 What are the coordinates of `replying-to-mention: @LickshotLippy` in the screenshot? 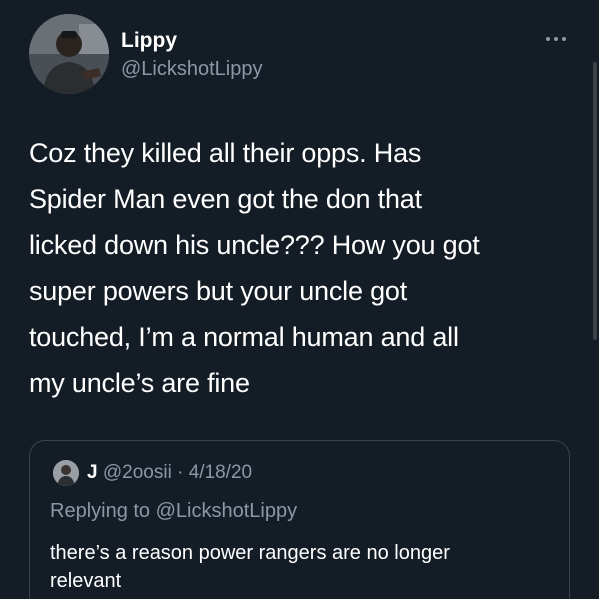 It's located at (226, 511).